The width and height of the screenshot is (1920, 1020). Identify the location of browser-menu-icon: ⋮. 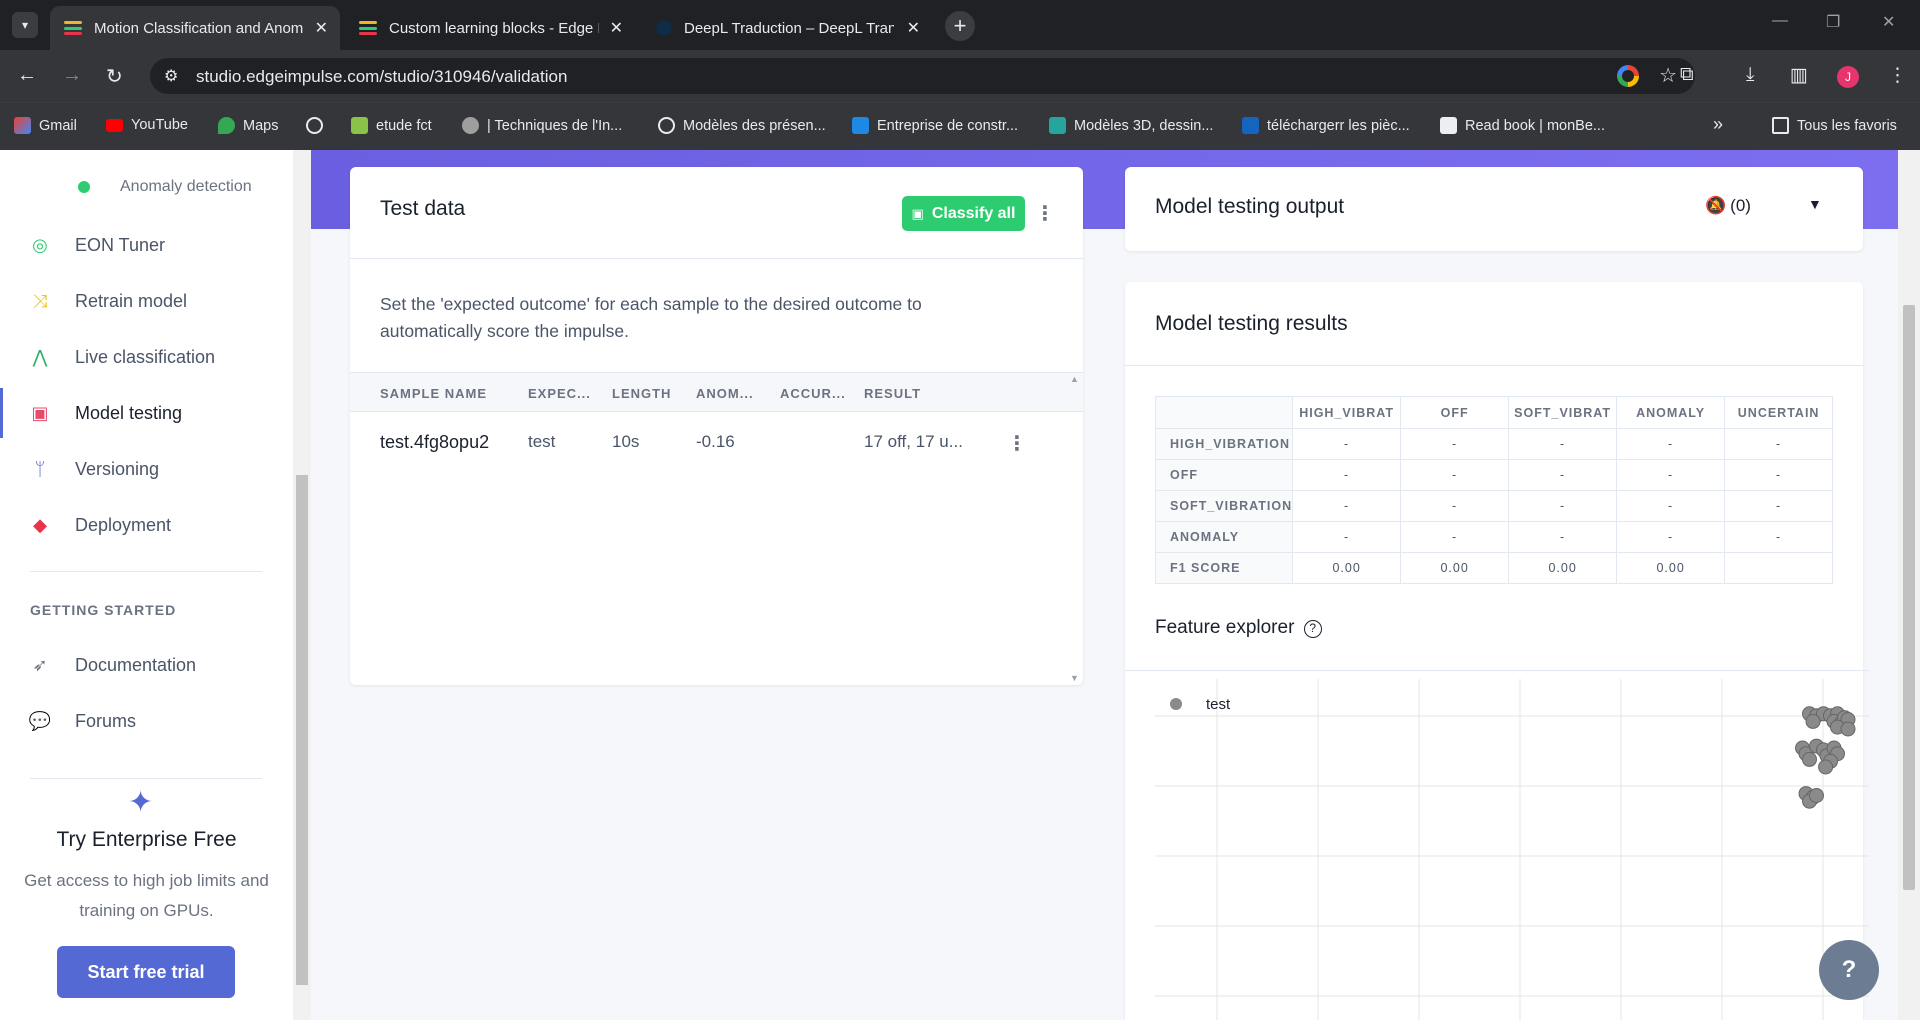
(1897, 75).